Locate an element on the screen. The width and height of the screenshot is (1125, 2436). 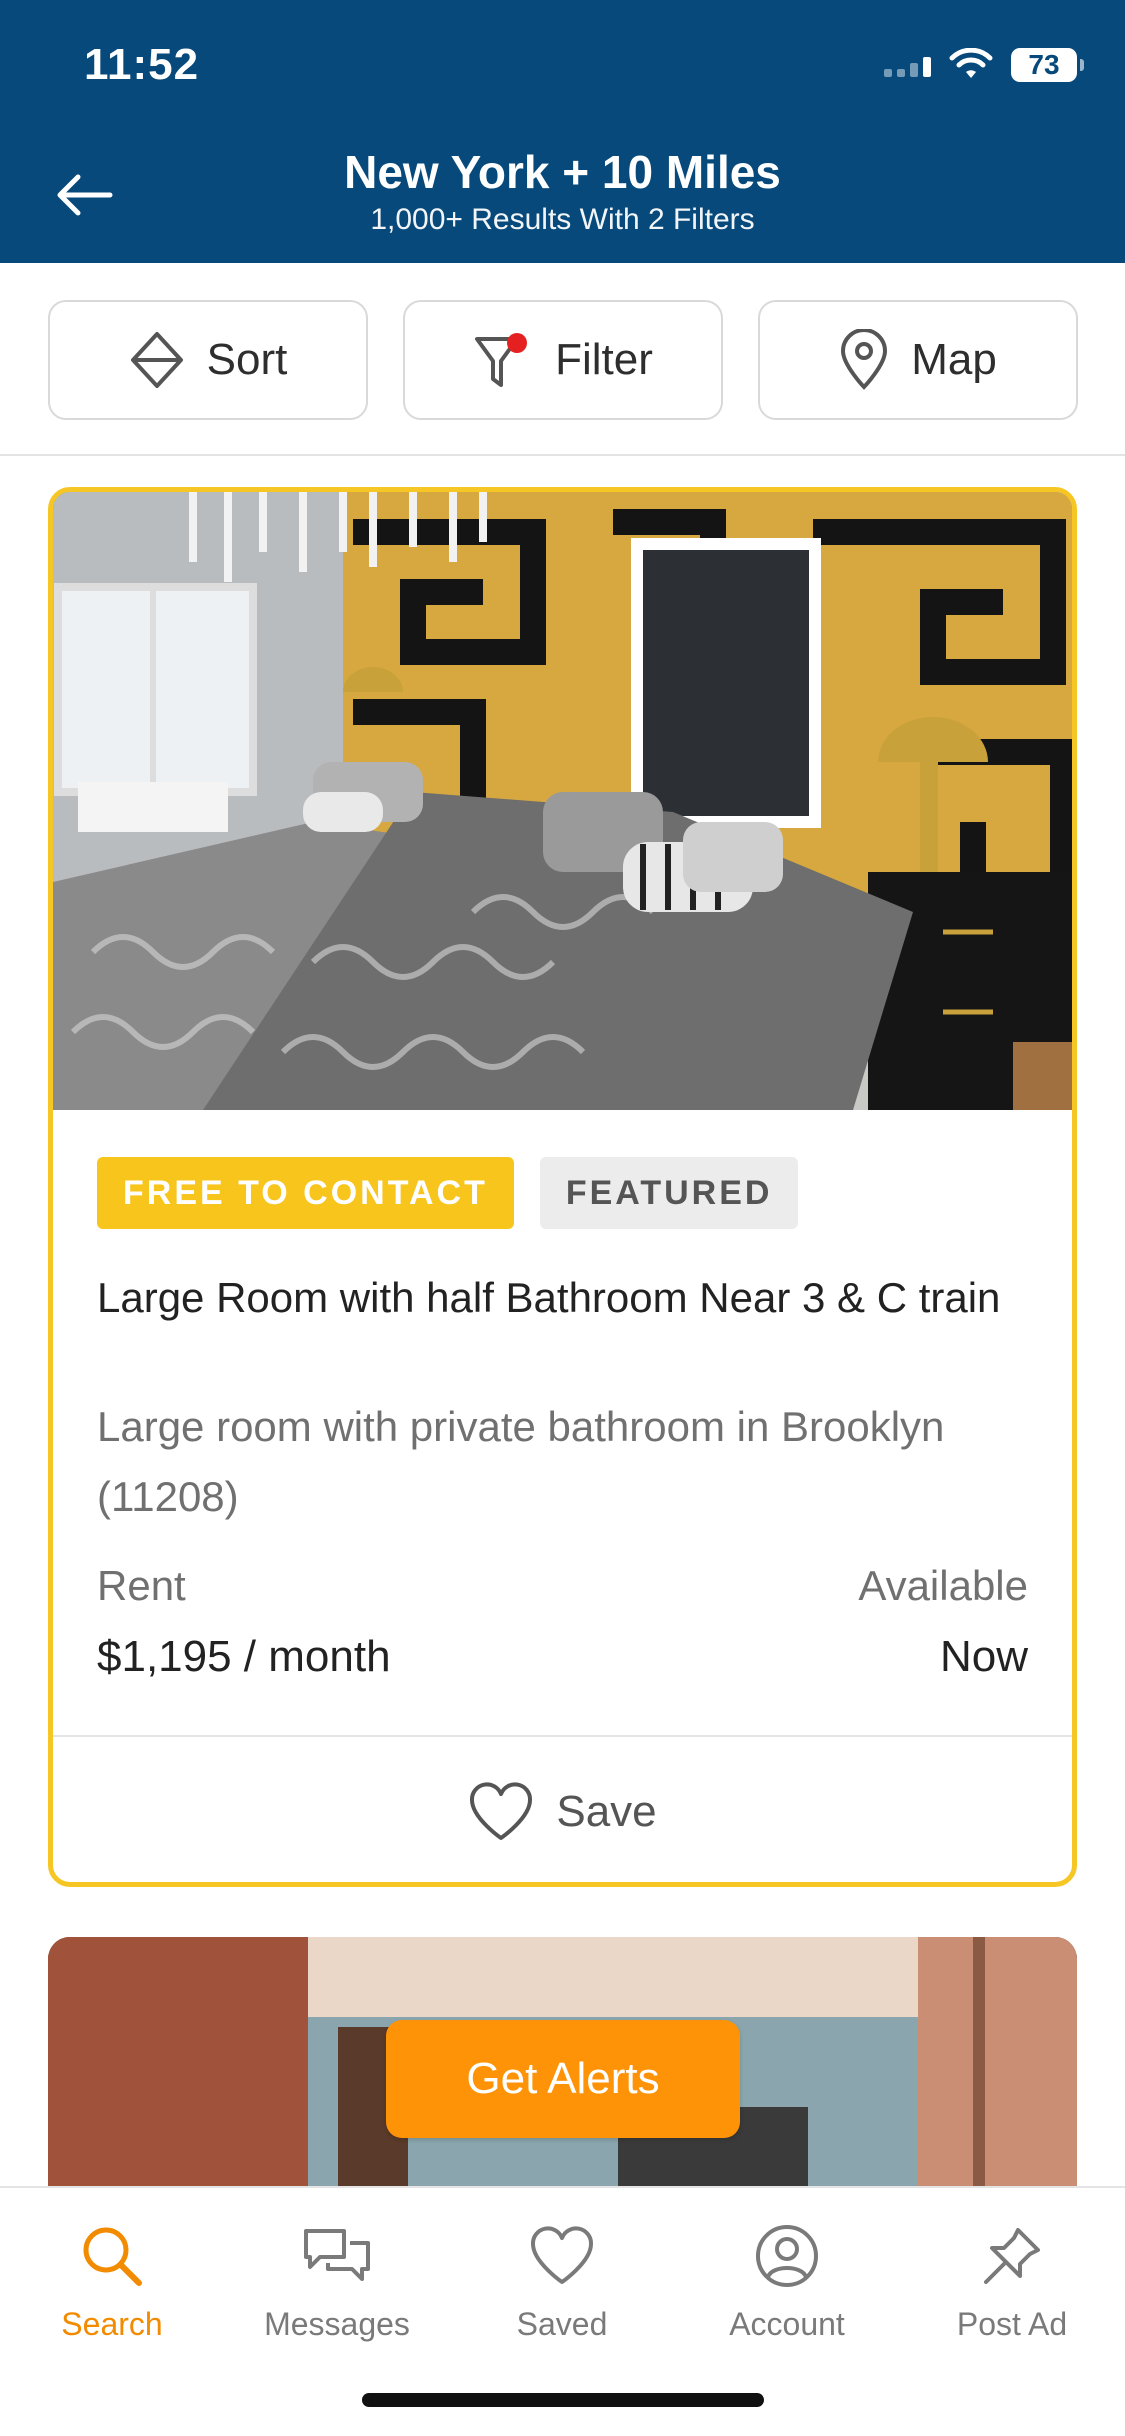
tab-account-label: Account is located at coordinates (787, 2324).